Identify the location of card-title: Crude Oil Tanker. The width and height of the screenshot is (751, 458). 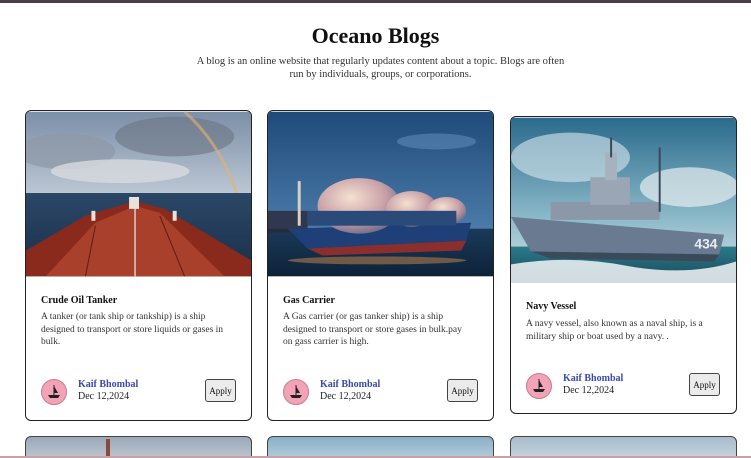
(79, 300).